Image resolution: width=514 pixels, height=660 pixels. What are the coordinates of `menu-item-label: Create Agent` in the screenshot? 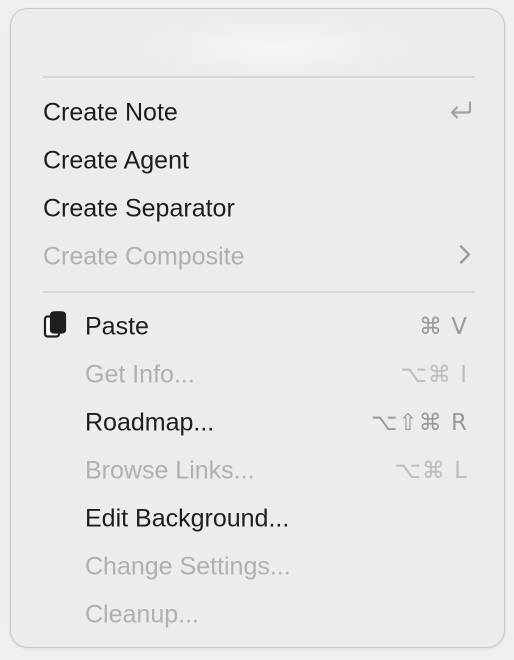 It's located at (116, 160).